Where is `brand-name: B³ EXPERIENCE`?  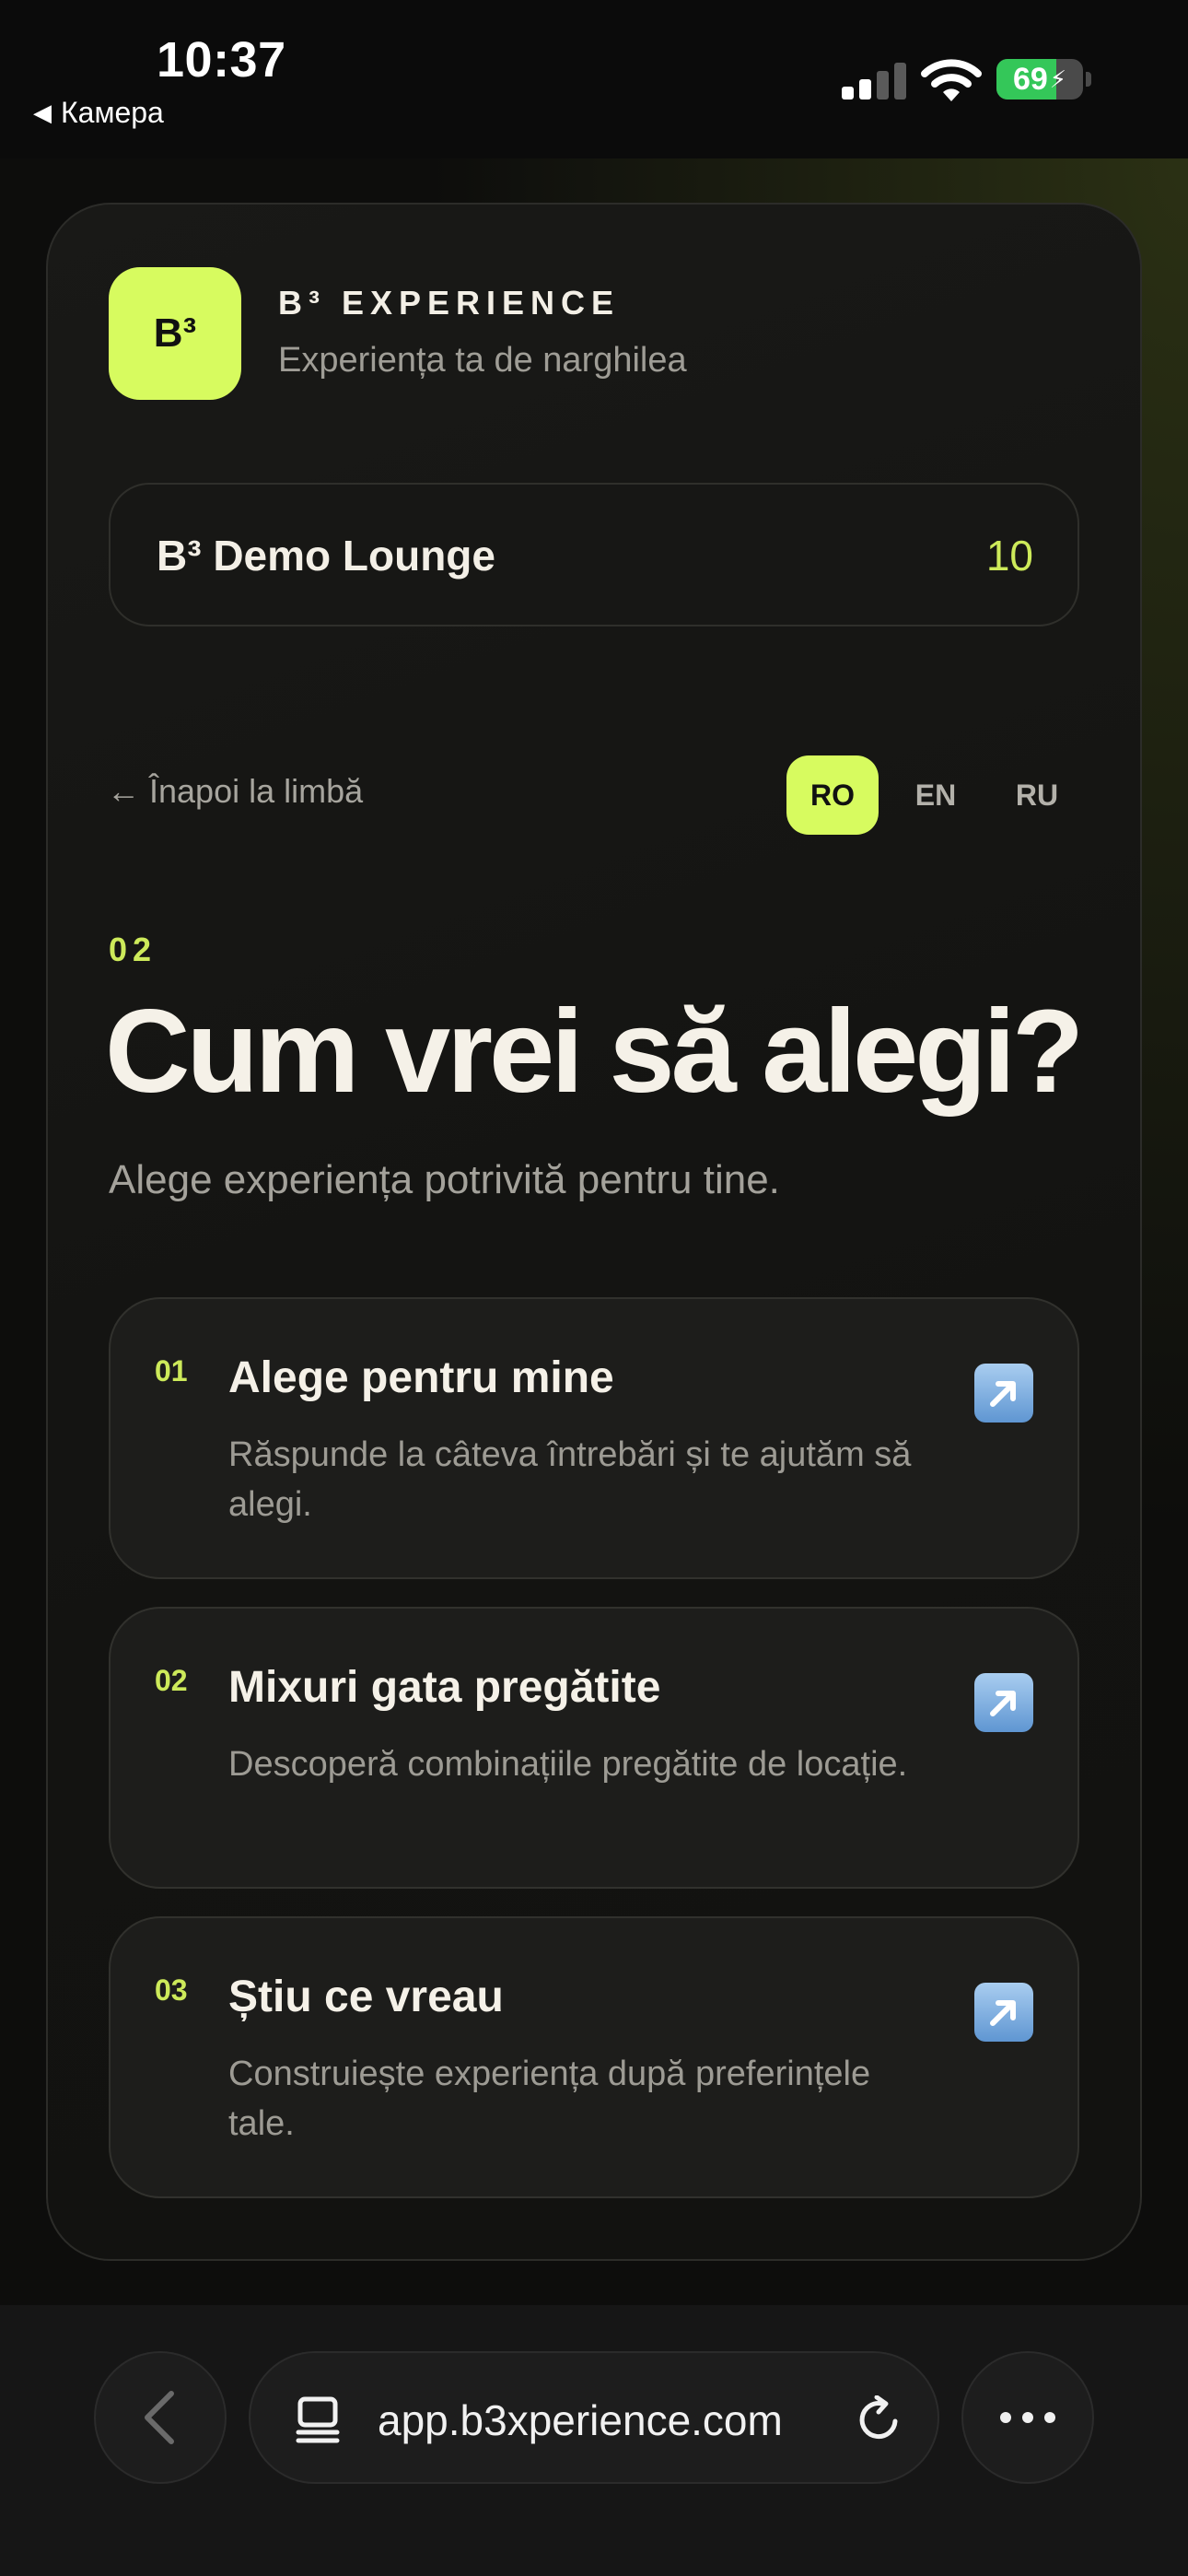
brand-name: B³ EXPERIENCE is located at coordinates (449, 303).